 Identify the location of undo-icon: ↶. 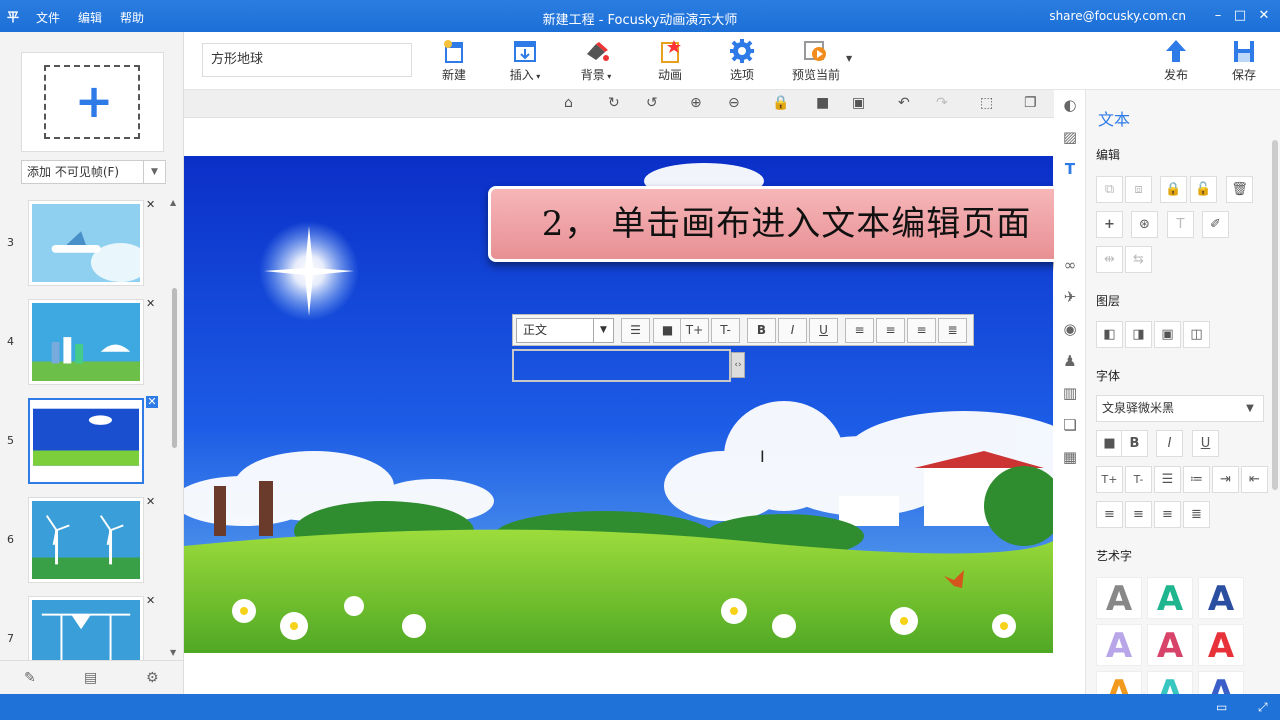
(904, 103).